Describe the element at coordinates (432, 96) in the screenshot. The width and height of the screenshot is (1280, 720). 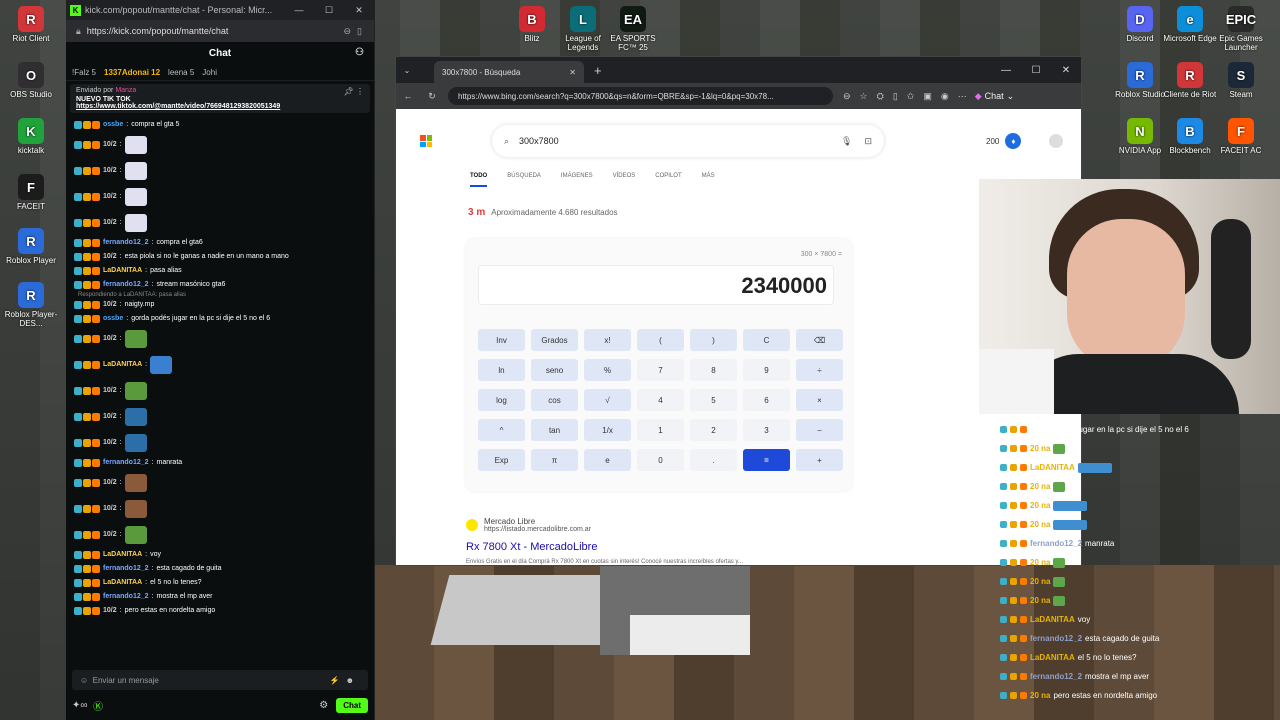
I see `refresh-icon: ↻` at that location.